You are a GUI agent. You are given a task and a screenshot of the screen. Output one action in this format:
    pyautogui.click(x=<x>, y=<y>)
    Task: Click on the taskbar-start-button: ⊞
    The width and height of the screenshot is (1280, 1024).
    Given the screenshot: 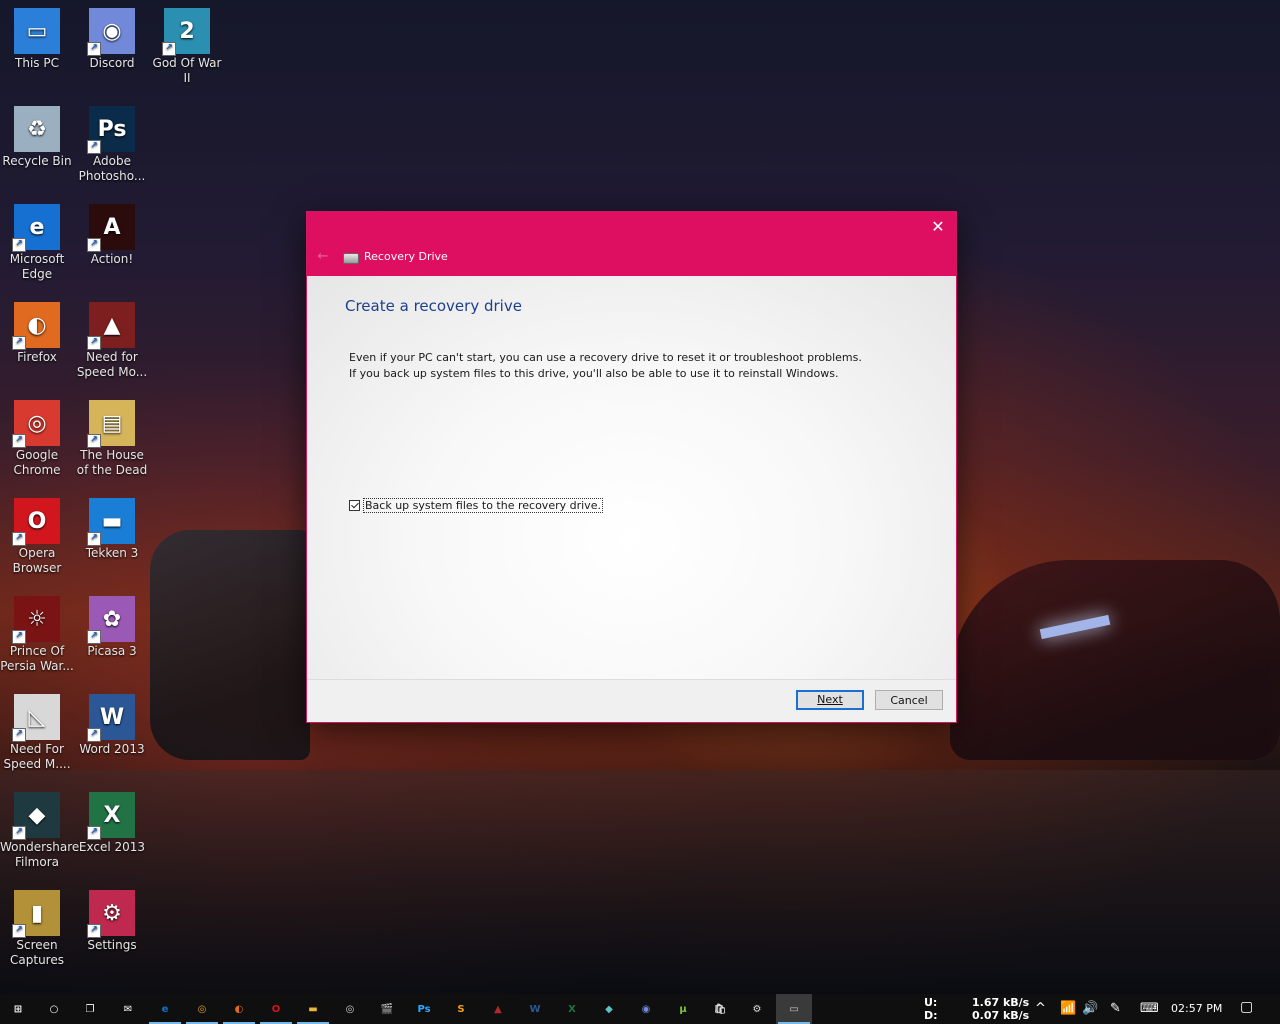 What is the action you would take?
    pyautogui.click(x=18, y=1009)
    